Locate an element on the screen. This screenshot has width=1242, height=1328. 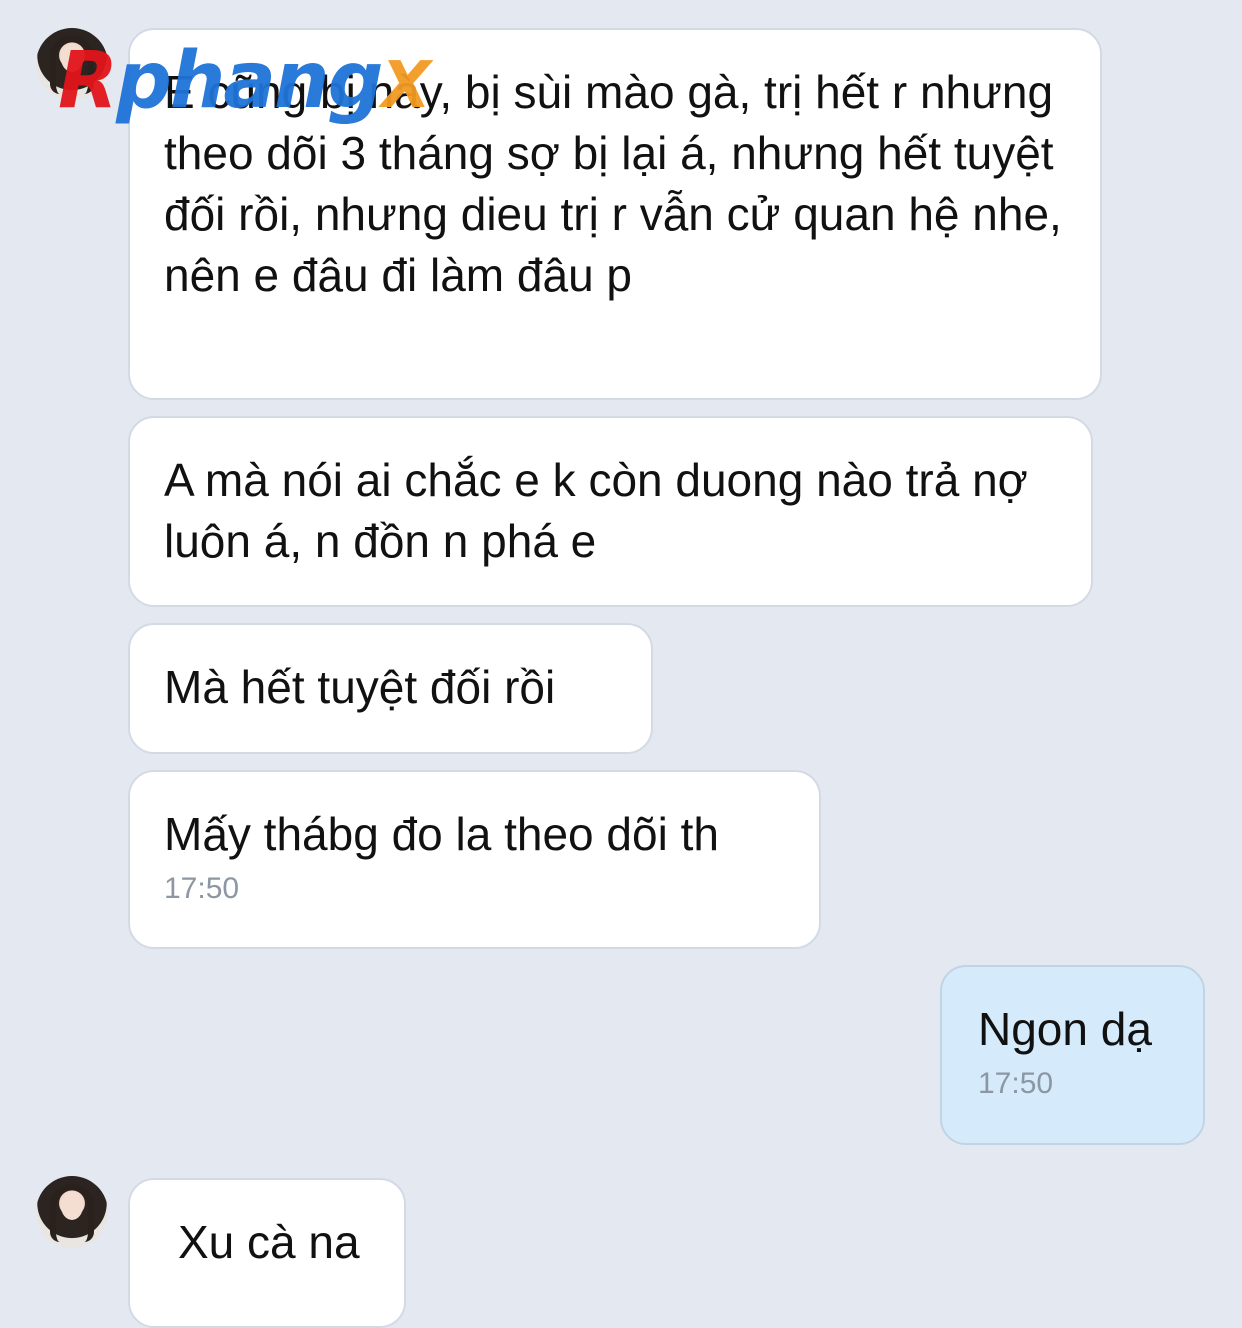
incoming-message-bubble: Xu cà na is located at coordinates (267, 1253).